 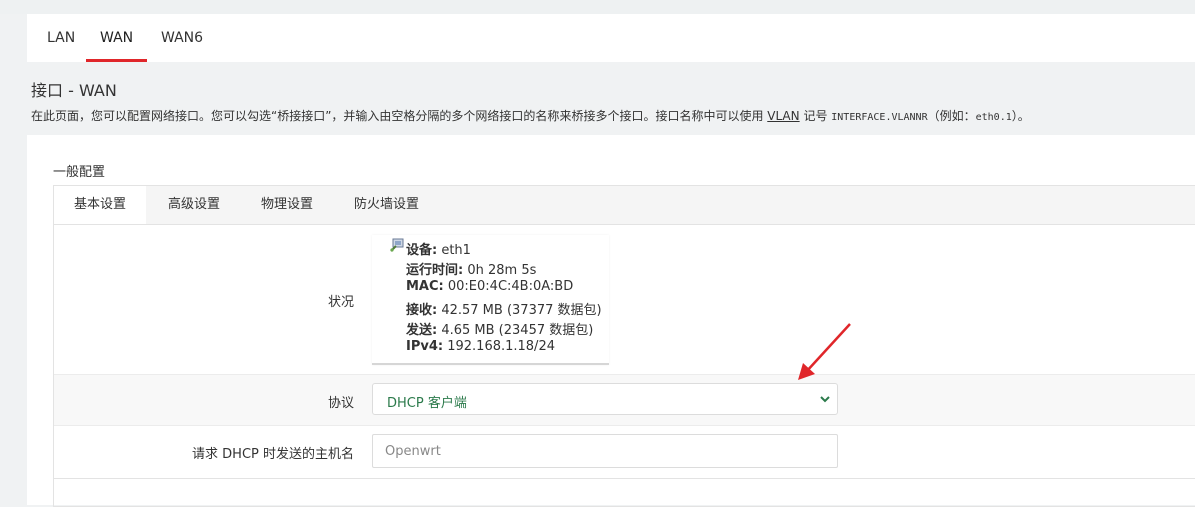 I want to click on page-title: 接口 - WAN, so click(x=74, y=90).